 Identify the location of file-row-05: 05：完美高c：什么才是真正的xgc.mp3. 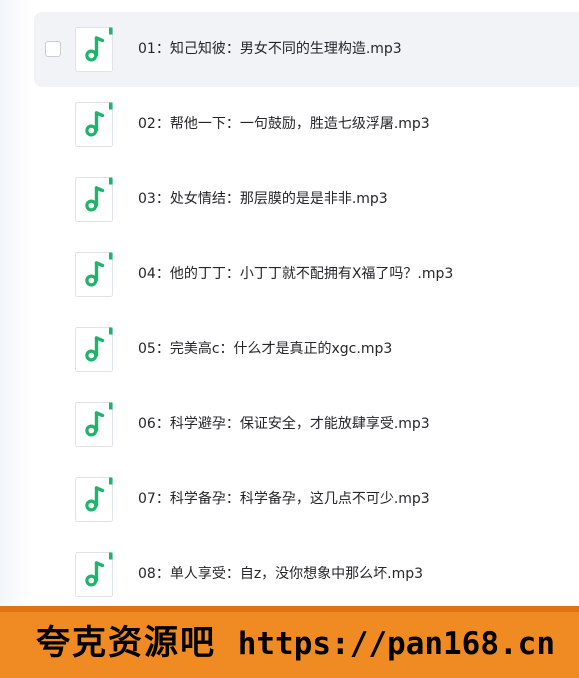
(306, 349).